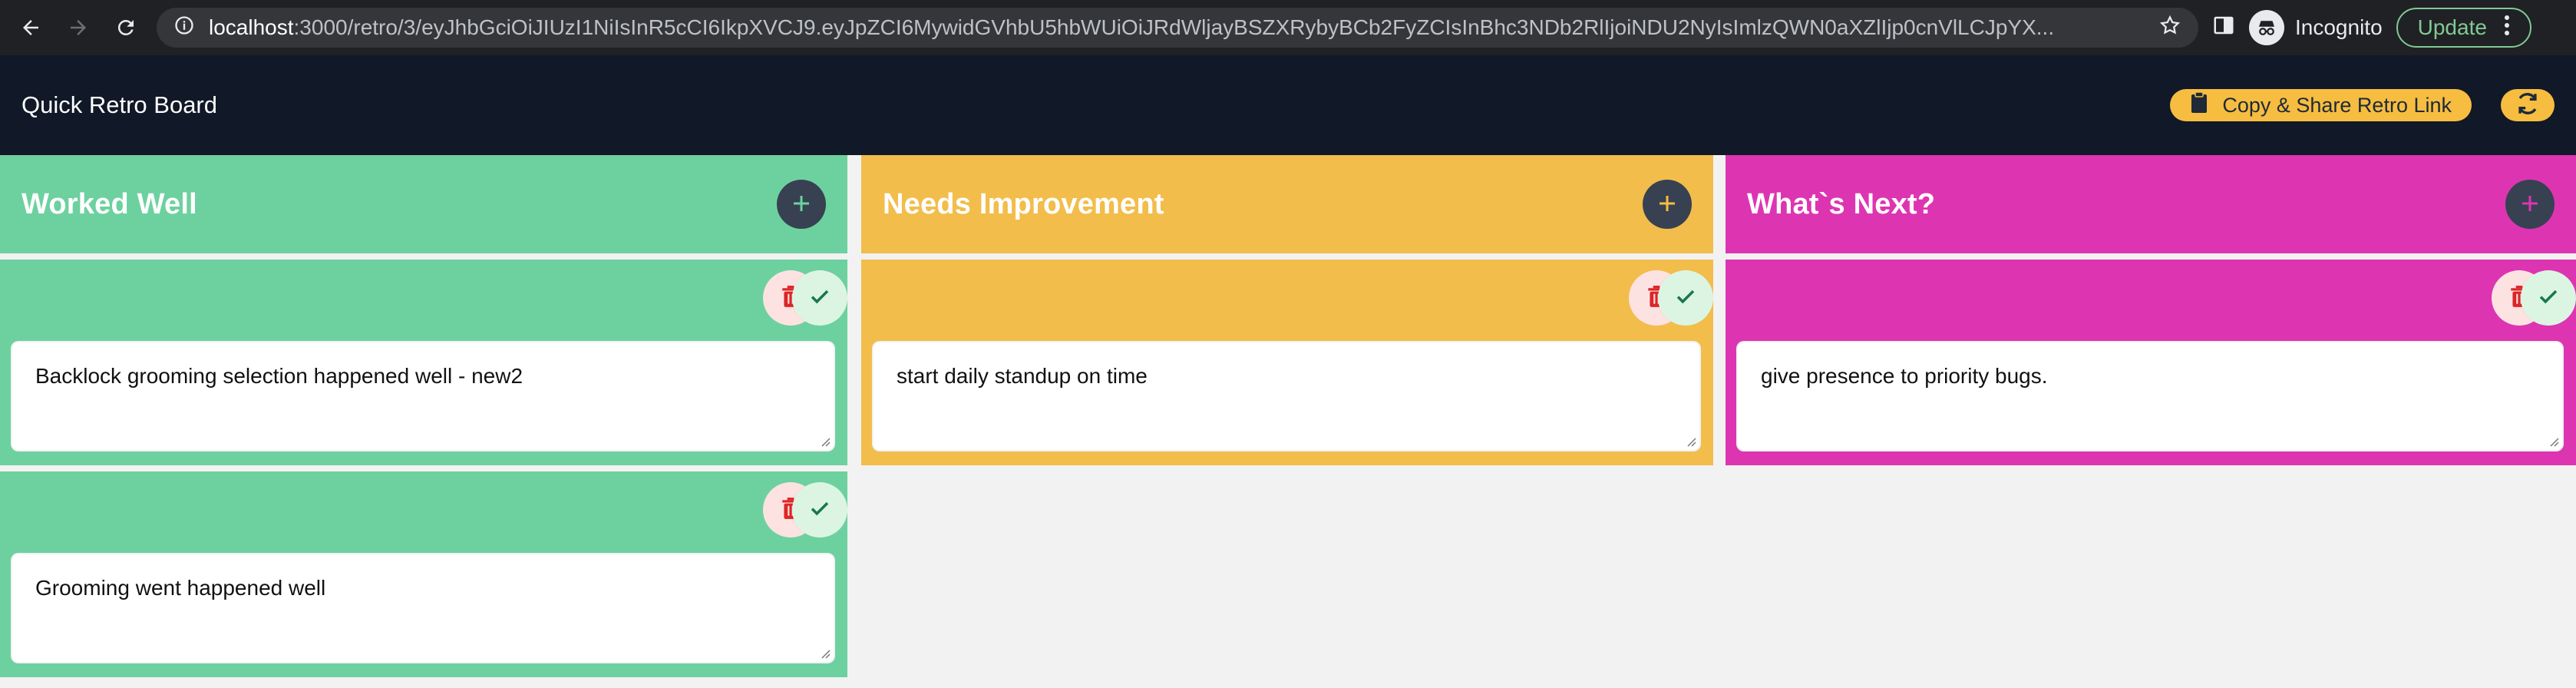  What do you see at coordinates (1022, 376) in the screenshot?
I see `card-text: start daily standup on time` at bounding box center [1022, 376].